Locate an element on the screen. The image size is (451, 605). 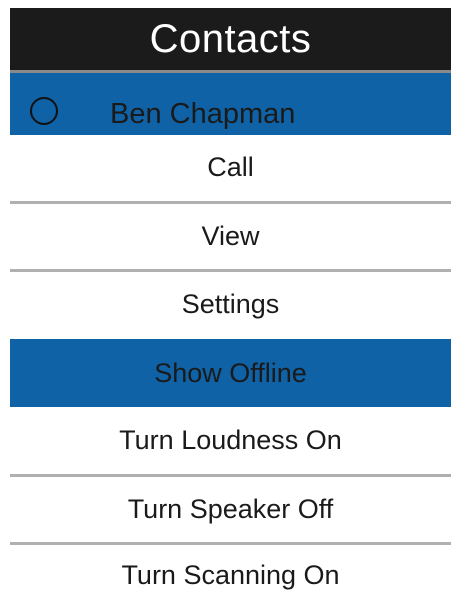
menu-item-call: Call is located at coordinates (230, 167).